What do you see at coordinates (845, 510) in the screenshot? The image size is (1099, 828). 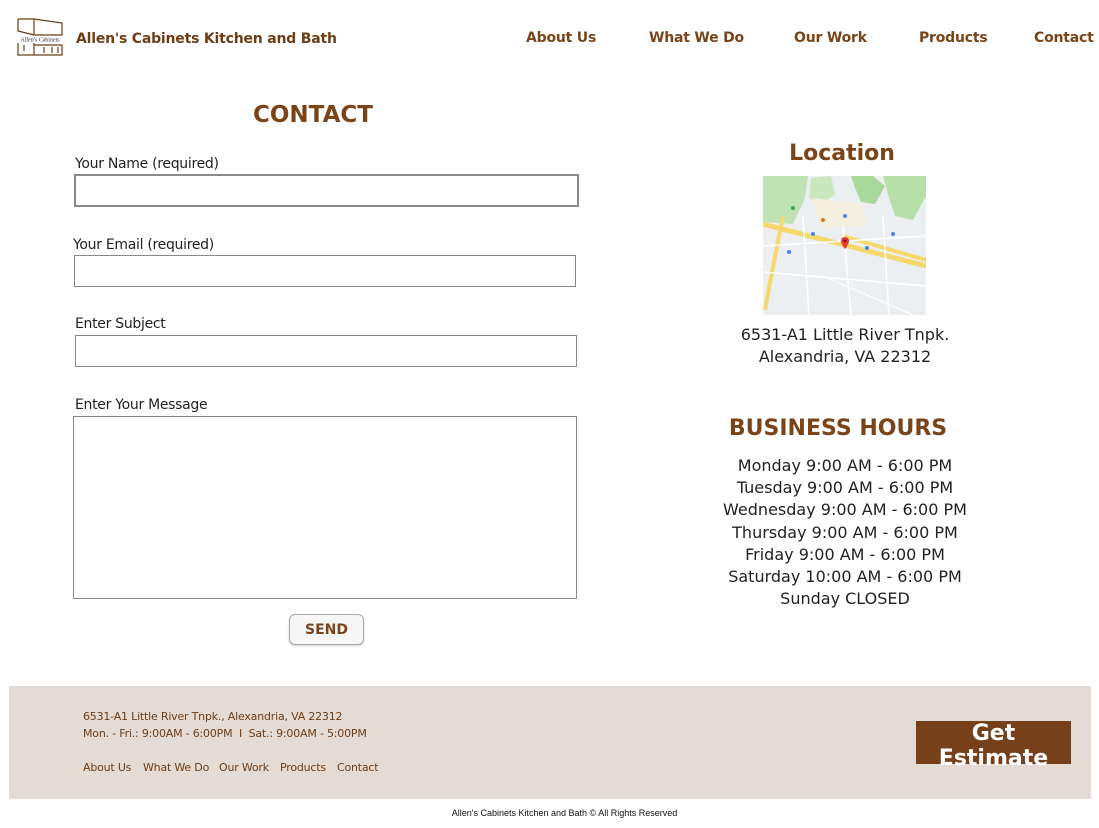 I see `hours-row: Wednesday 9:00 AM - 6:00 PM` at bounding box center [845, 510].